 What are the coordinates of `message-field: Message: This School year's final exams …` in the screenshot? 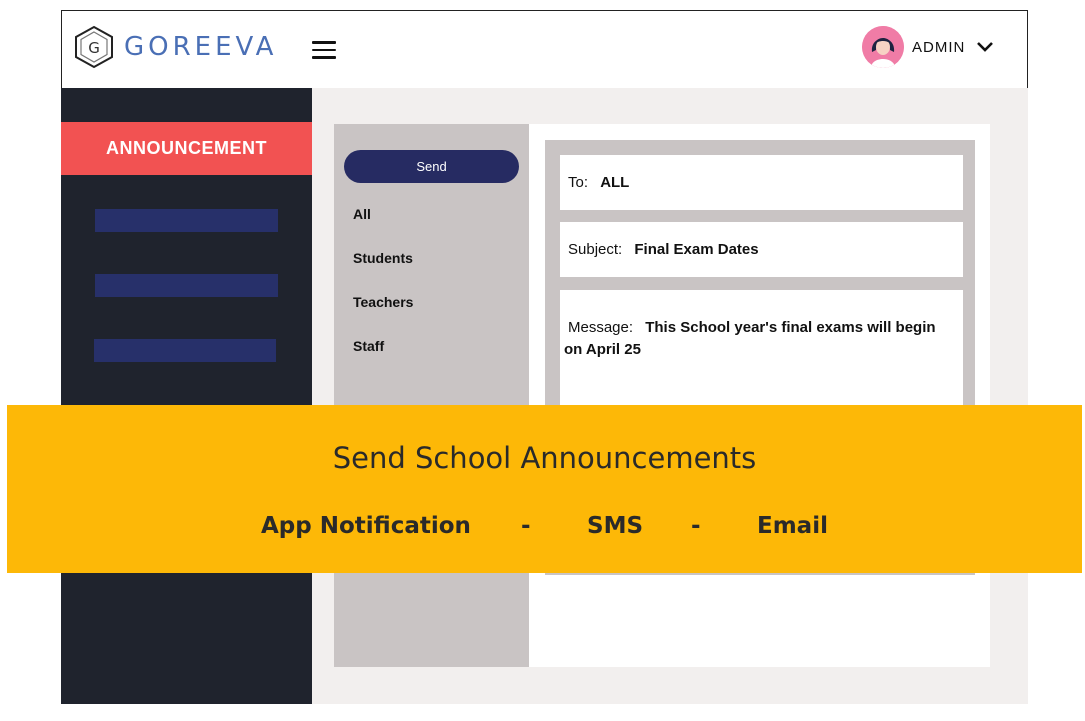 It's located at (761, 347).